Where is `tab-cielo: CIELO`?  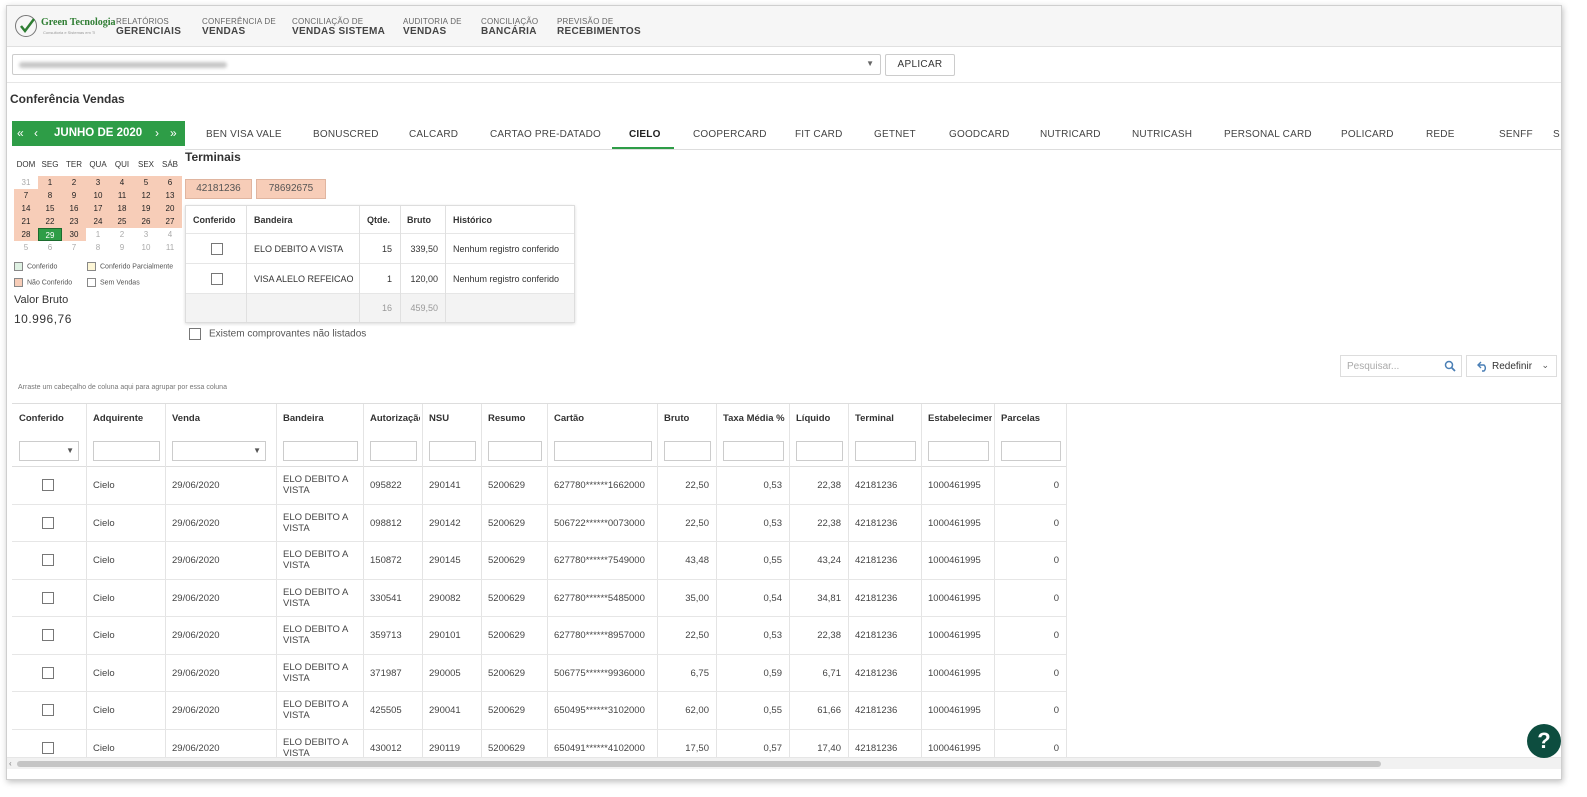
tab-cielo: CIELO is located at coordinates (645, 134).